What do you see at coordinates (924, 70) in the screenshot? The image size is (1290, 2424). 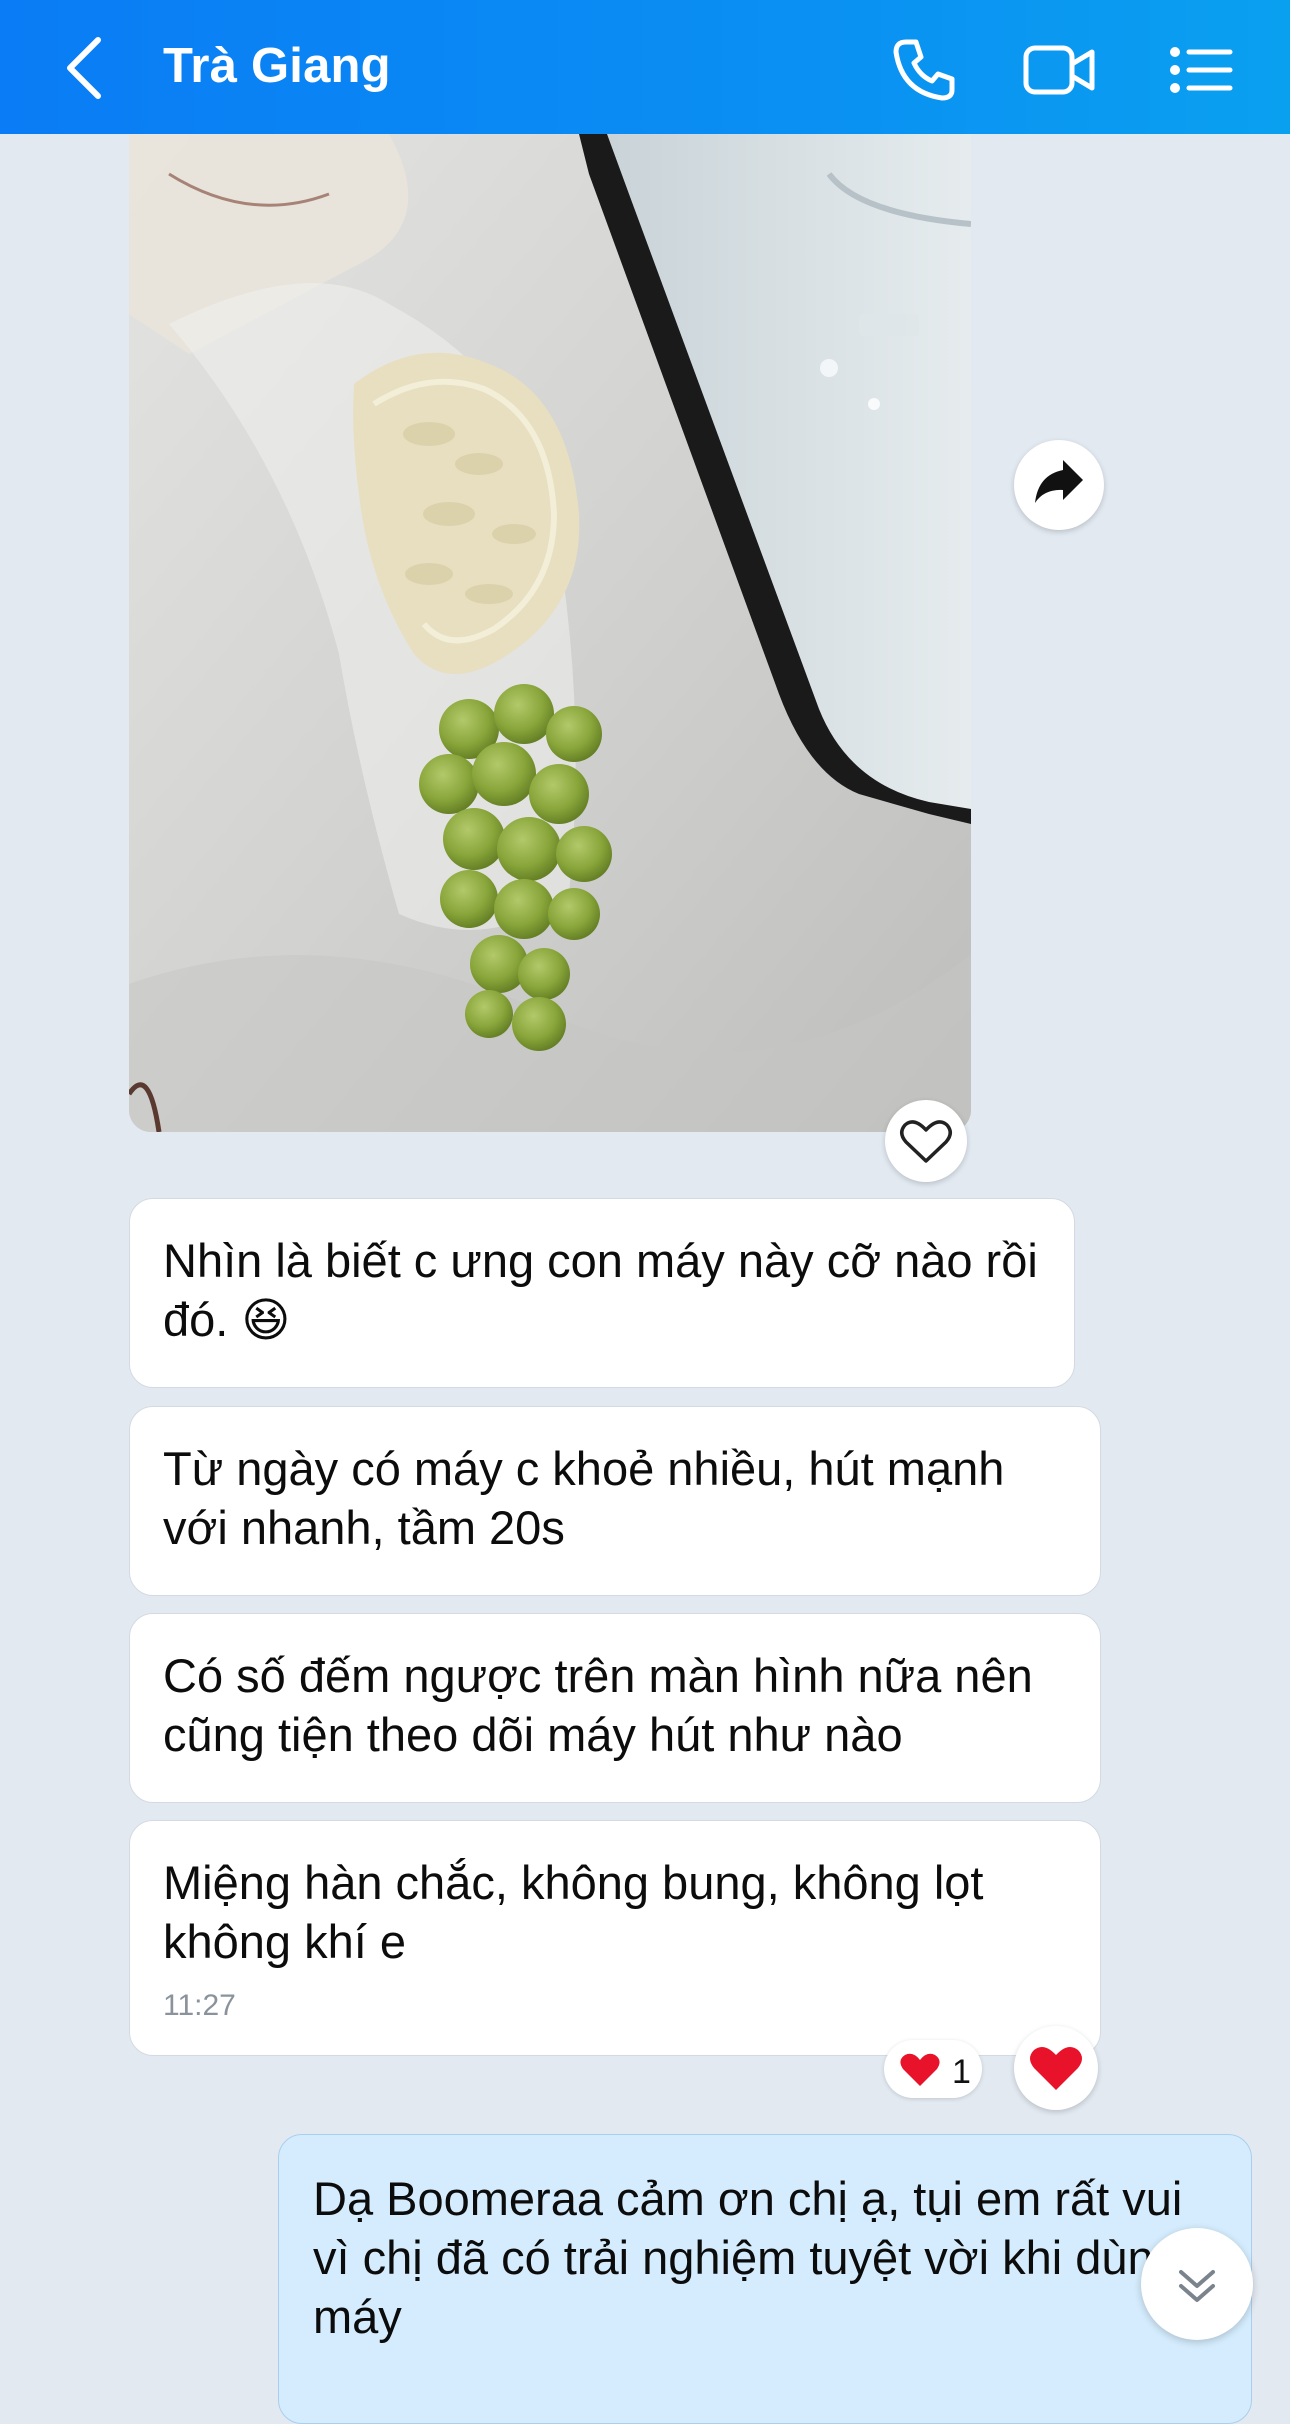 I see `phone-call-icon` at bounding box center [924, 70].